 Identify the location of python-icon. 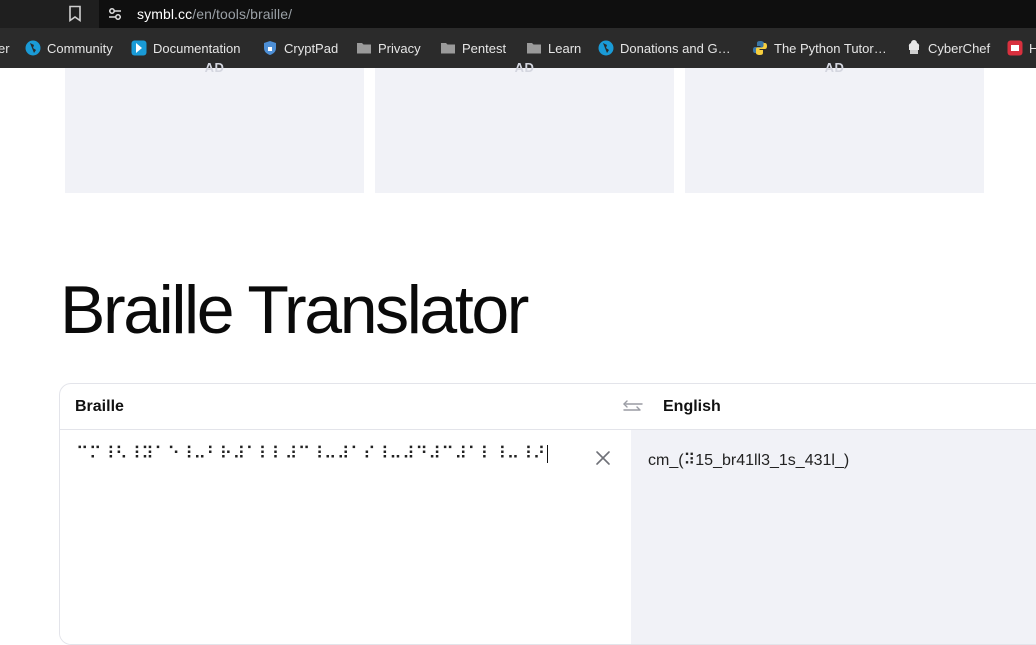
(760, 48).